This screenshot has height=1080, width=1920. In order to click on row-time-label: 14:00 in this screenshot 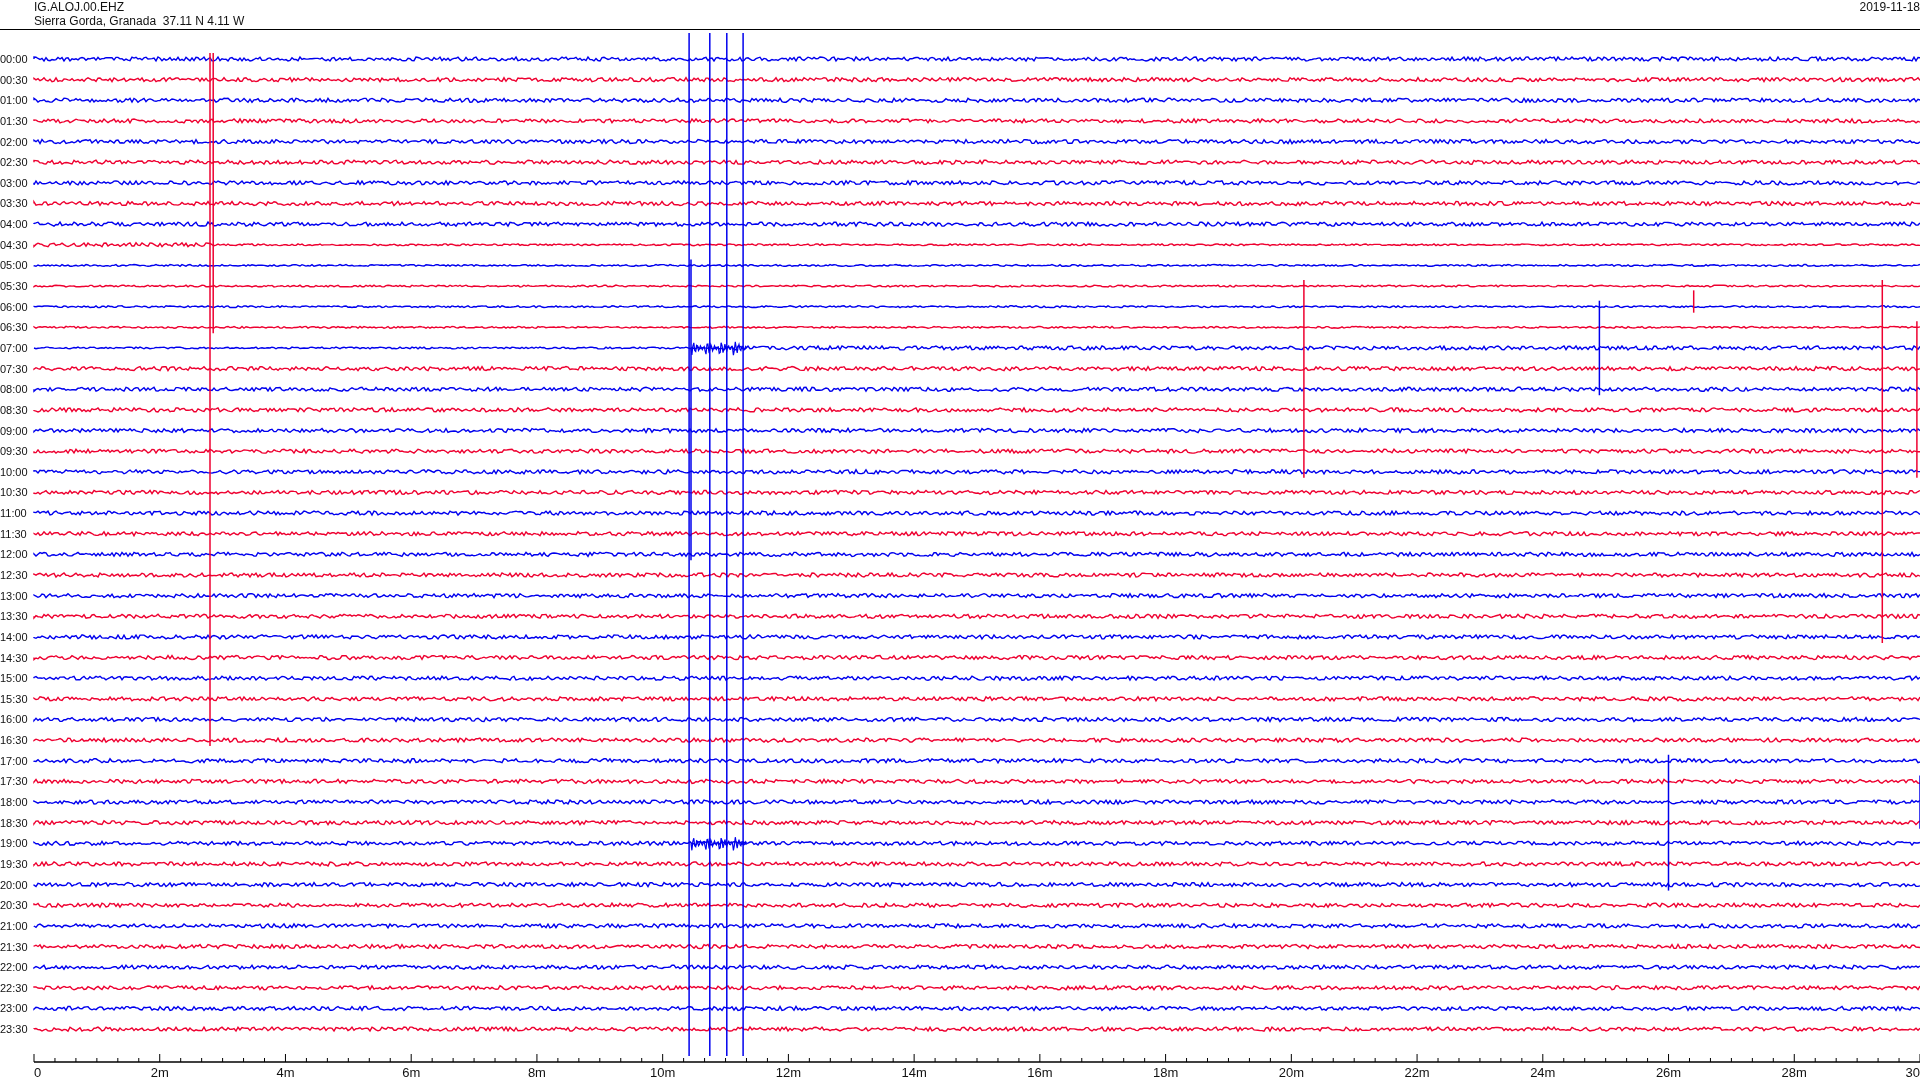, I will do `click(14, 636)`.